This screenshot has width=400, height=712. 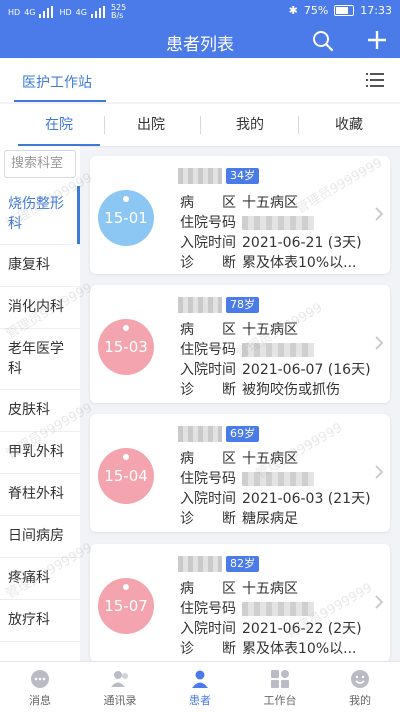 I want to click on nav-label: 通讯录, so click(x=120, y=700).